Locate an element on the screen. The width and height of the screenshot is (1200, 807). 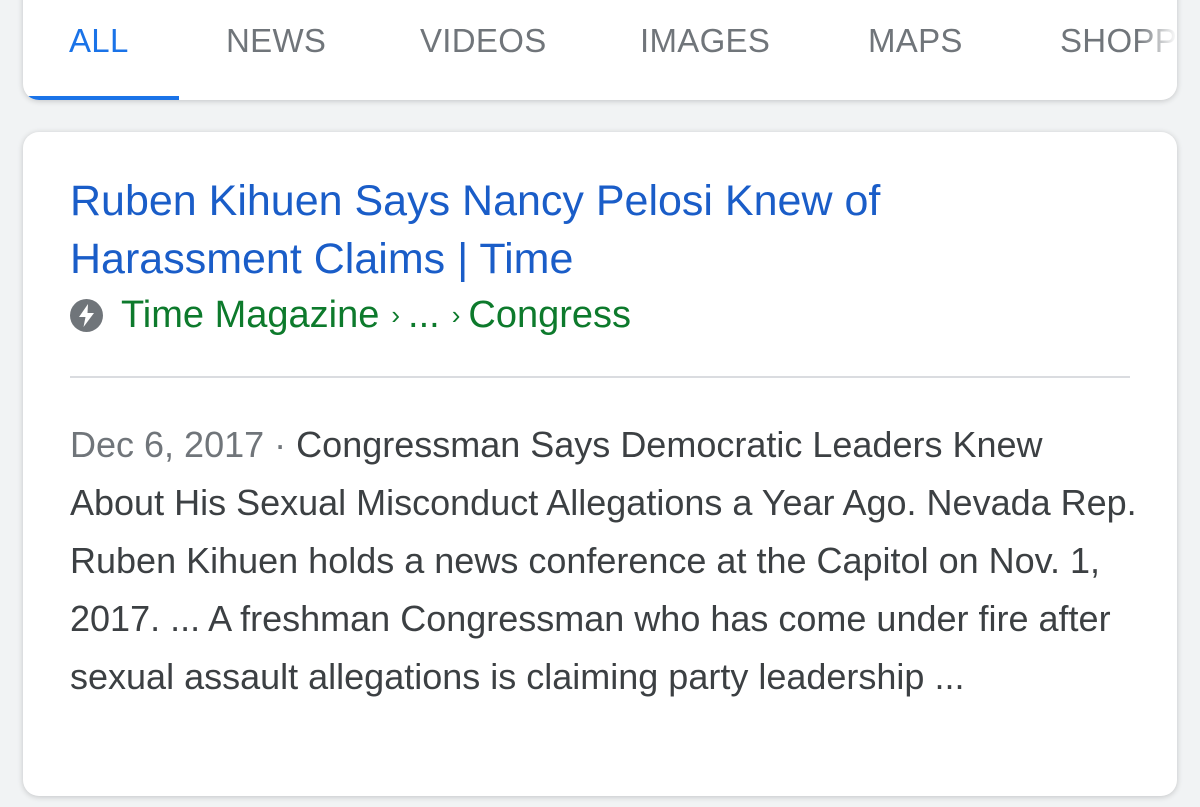
tabs-overflow-fade is located at coordinates (1157, 50).